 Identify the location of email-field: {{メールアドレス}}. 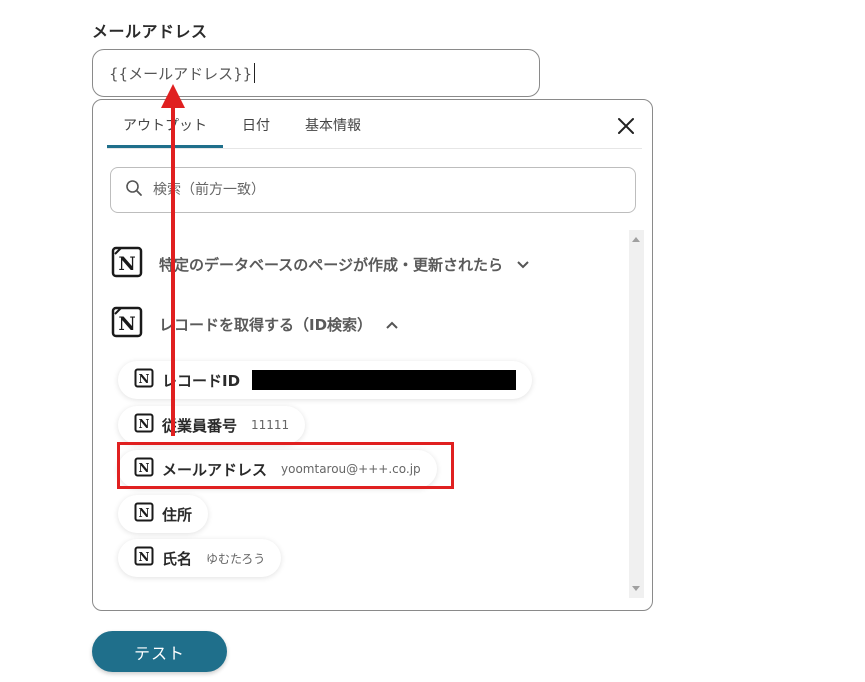
(316, 73).